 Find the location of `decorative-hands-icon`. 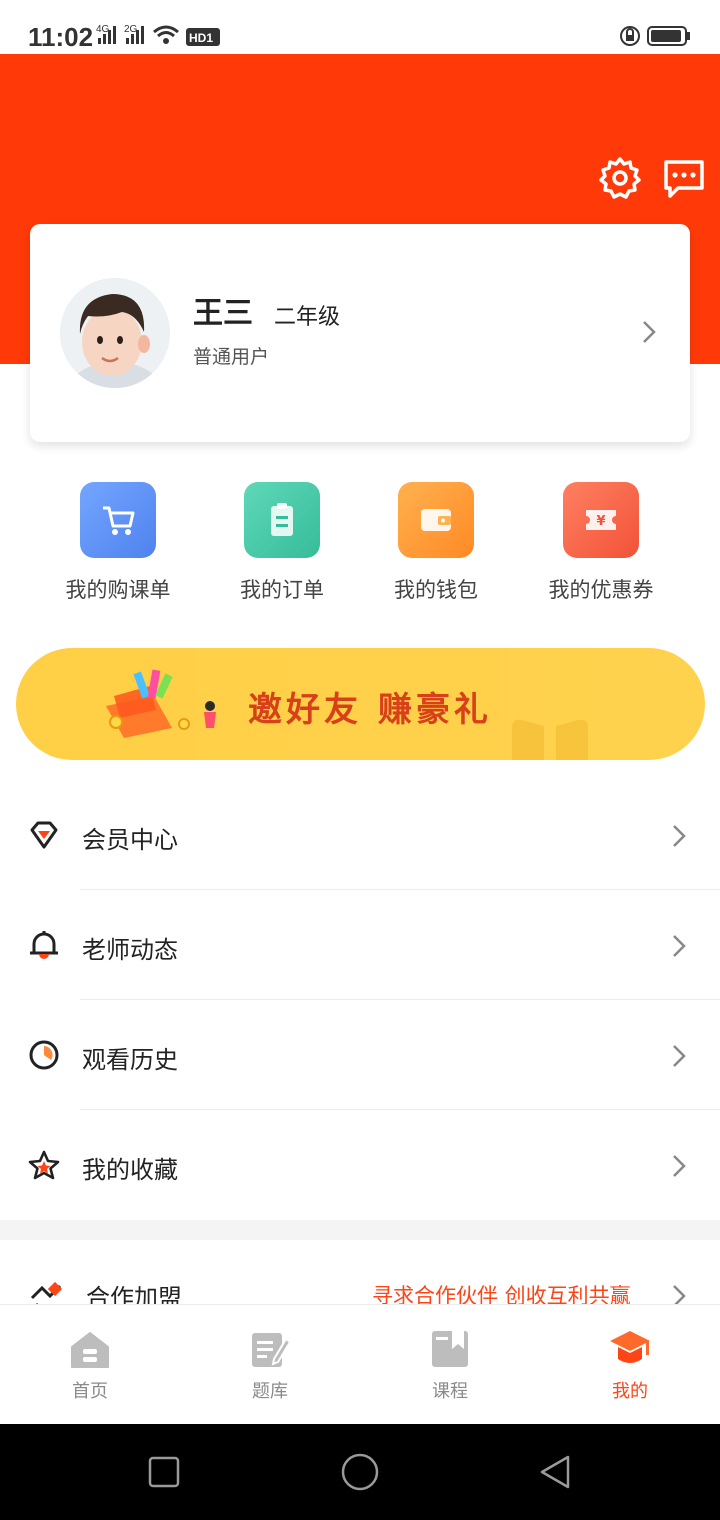

decorative-hands-icon is located at coordinates (550, 739).